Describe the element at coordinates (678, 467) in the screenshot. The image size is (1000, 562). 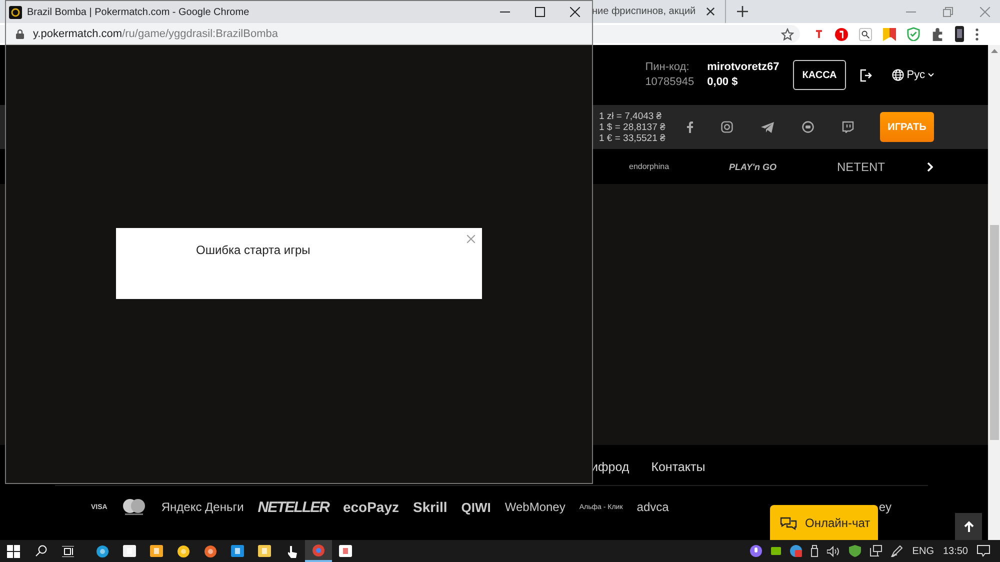
I see `footer-link: Контакты` at that location.